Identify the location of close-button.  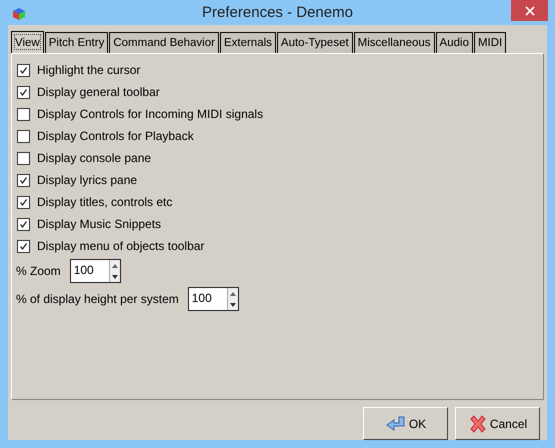
(529, 10).